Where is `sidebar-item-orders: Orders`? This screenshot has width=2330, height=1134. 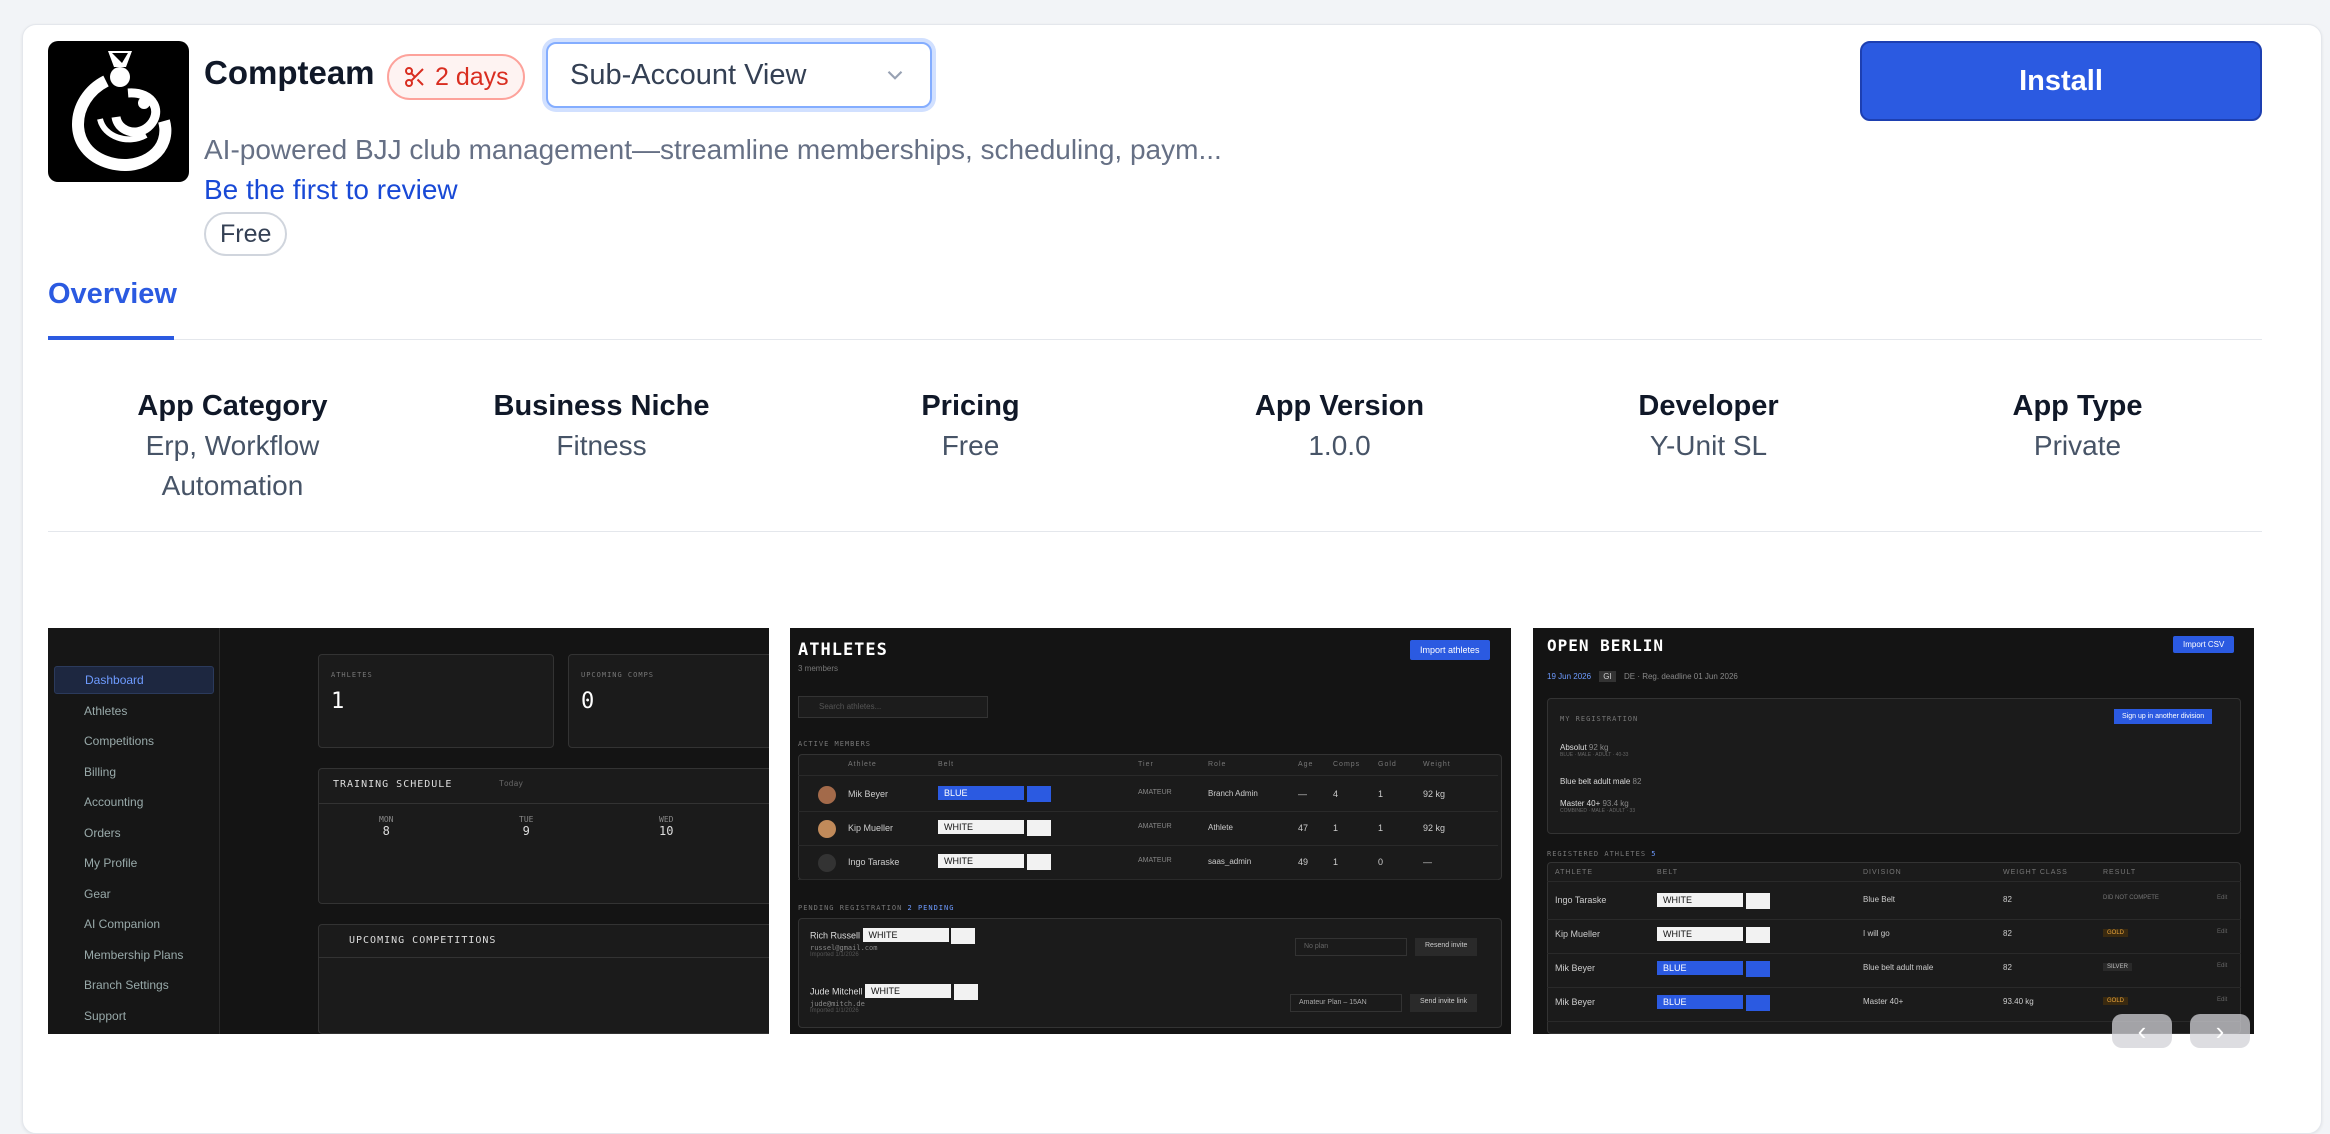
sidebar-item-orders: Orders is located at coordinates (134, 833).